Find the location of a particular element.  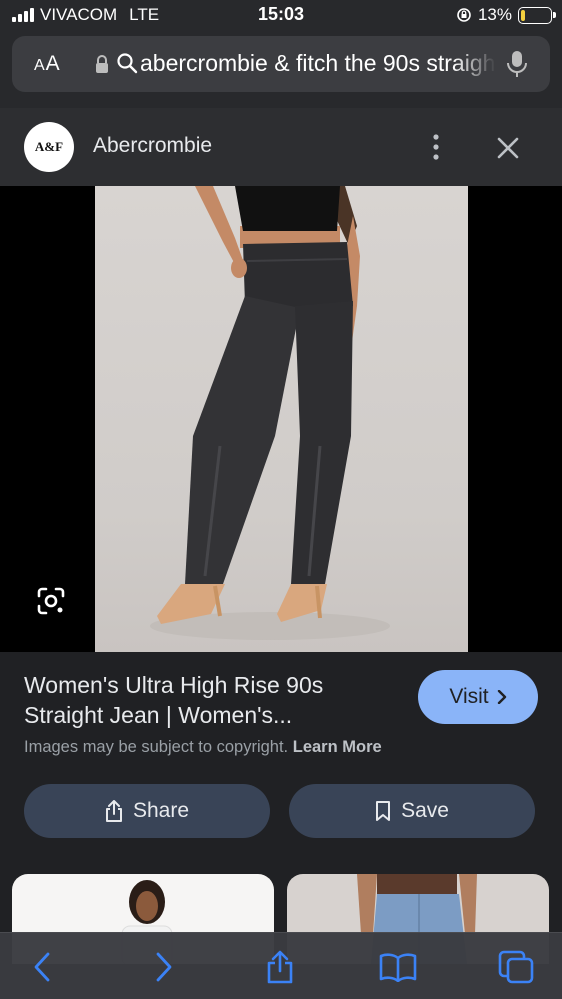

forward-button is located at coordinates (164, 967).